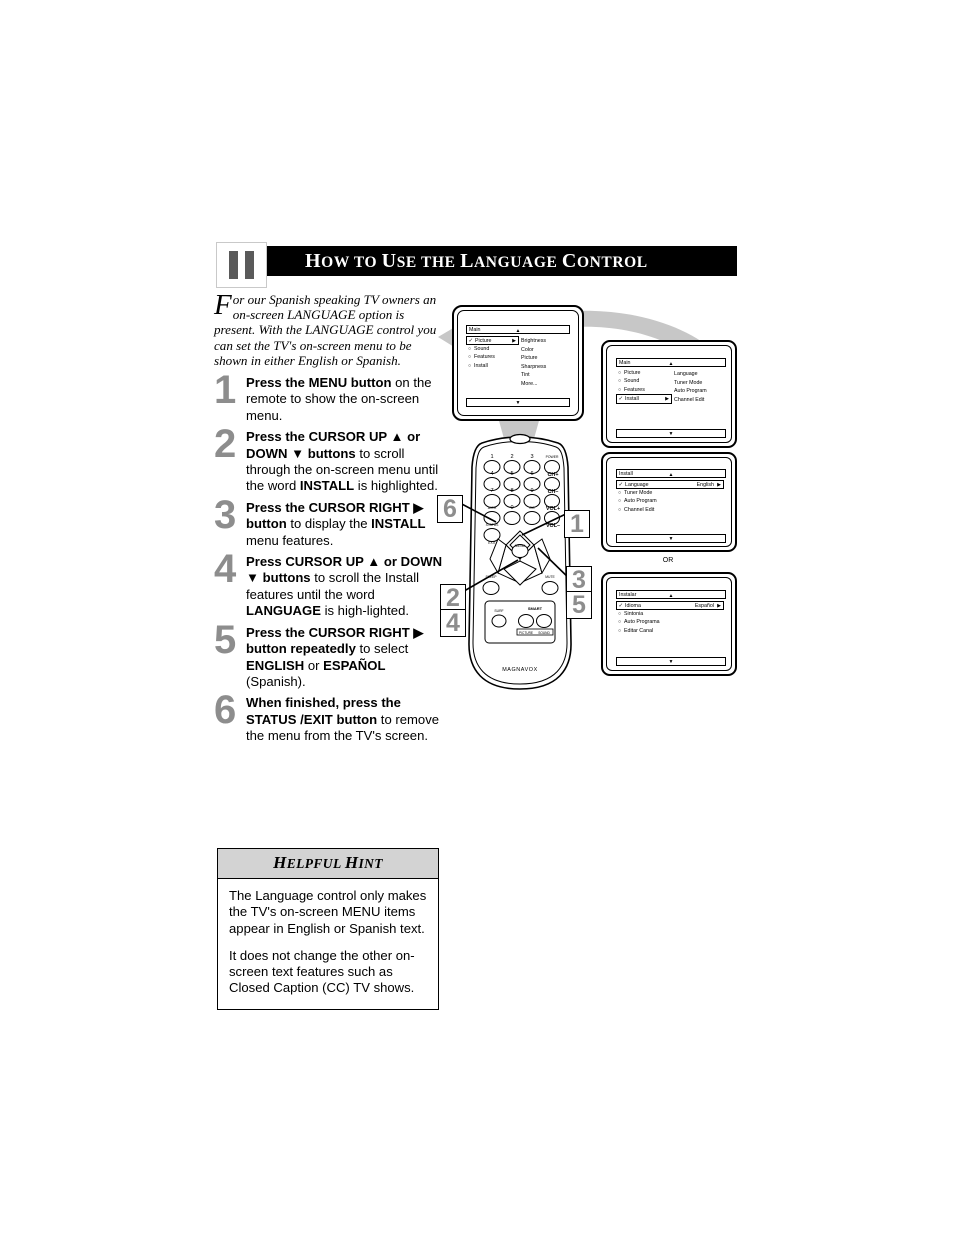 Image resolution: width=954 pixels, height=1235 pixels. What do you see at coordinates (533, 341) in the screenshot?
I see `osd-submenu-item: Brightness` at bounding box center [533, 341].